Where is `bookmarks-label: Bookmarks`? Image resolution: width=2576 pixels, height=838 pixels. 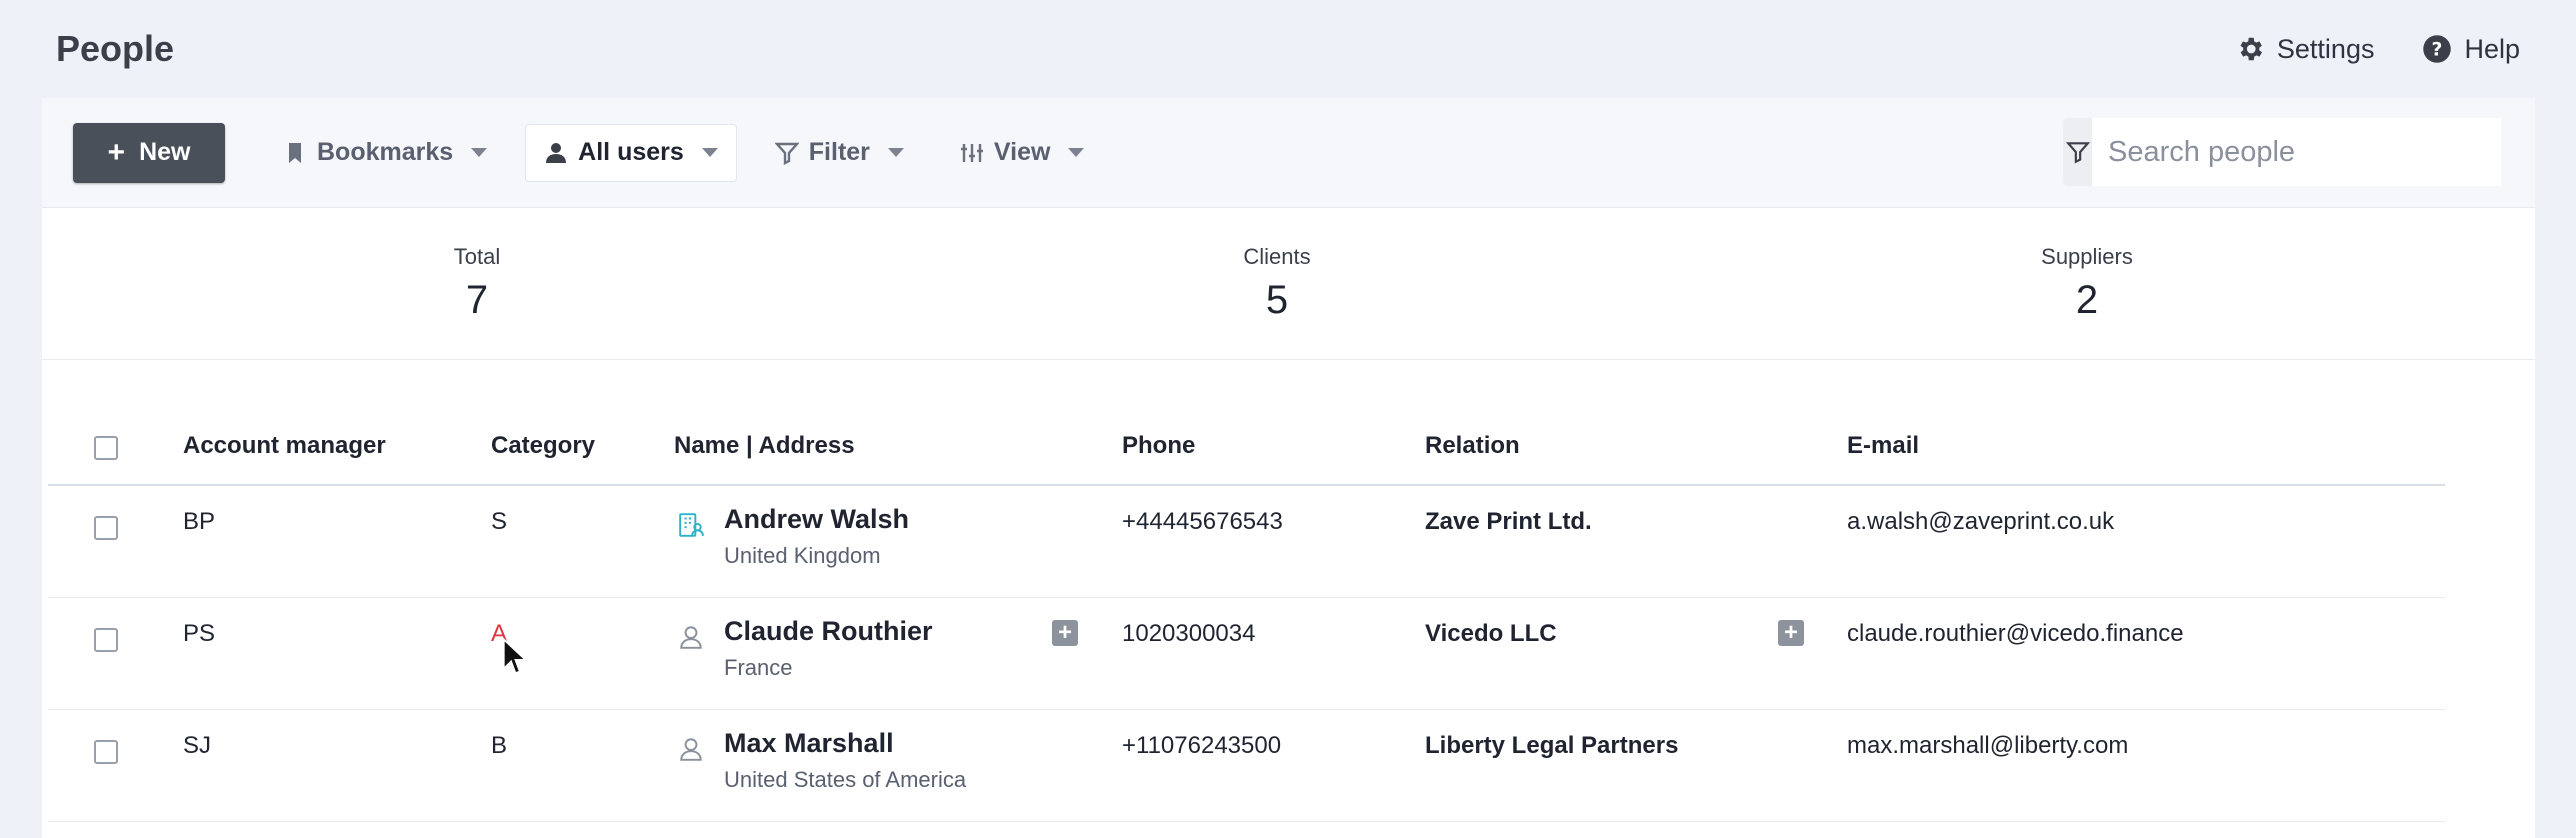
bookmarks-label: Bookmarks is located at coordinates (385, 152).